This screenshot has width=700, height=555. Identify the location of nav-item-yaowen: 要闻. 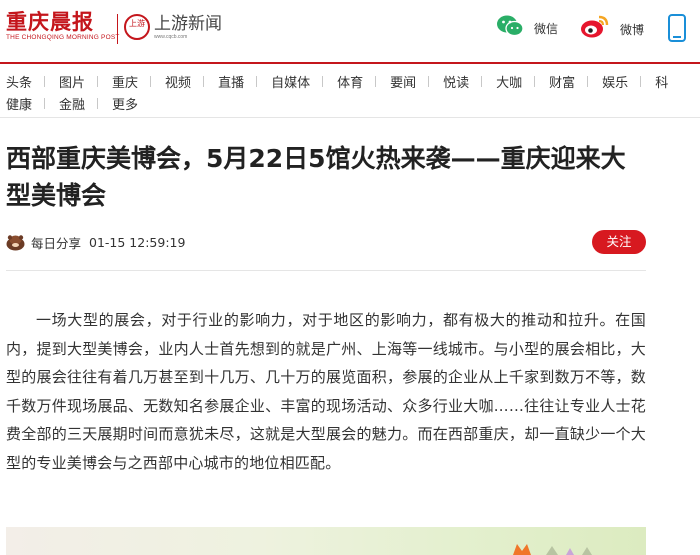
(410, 81).